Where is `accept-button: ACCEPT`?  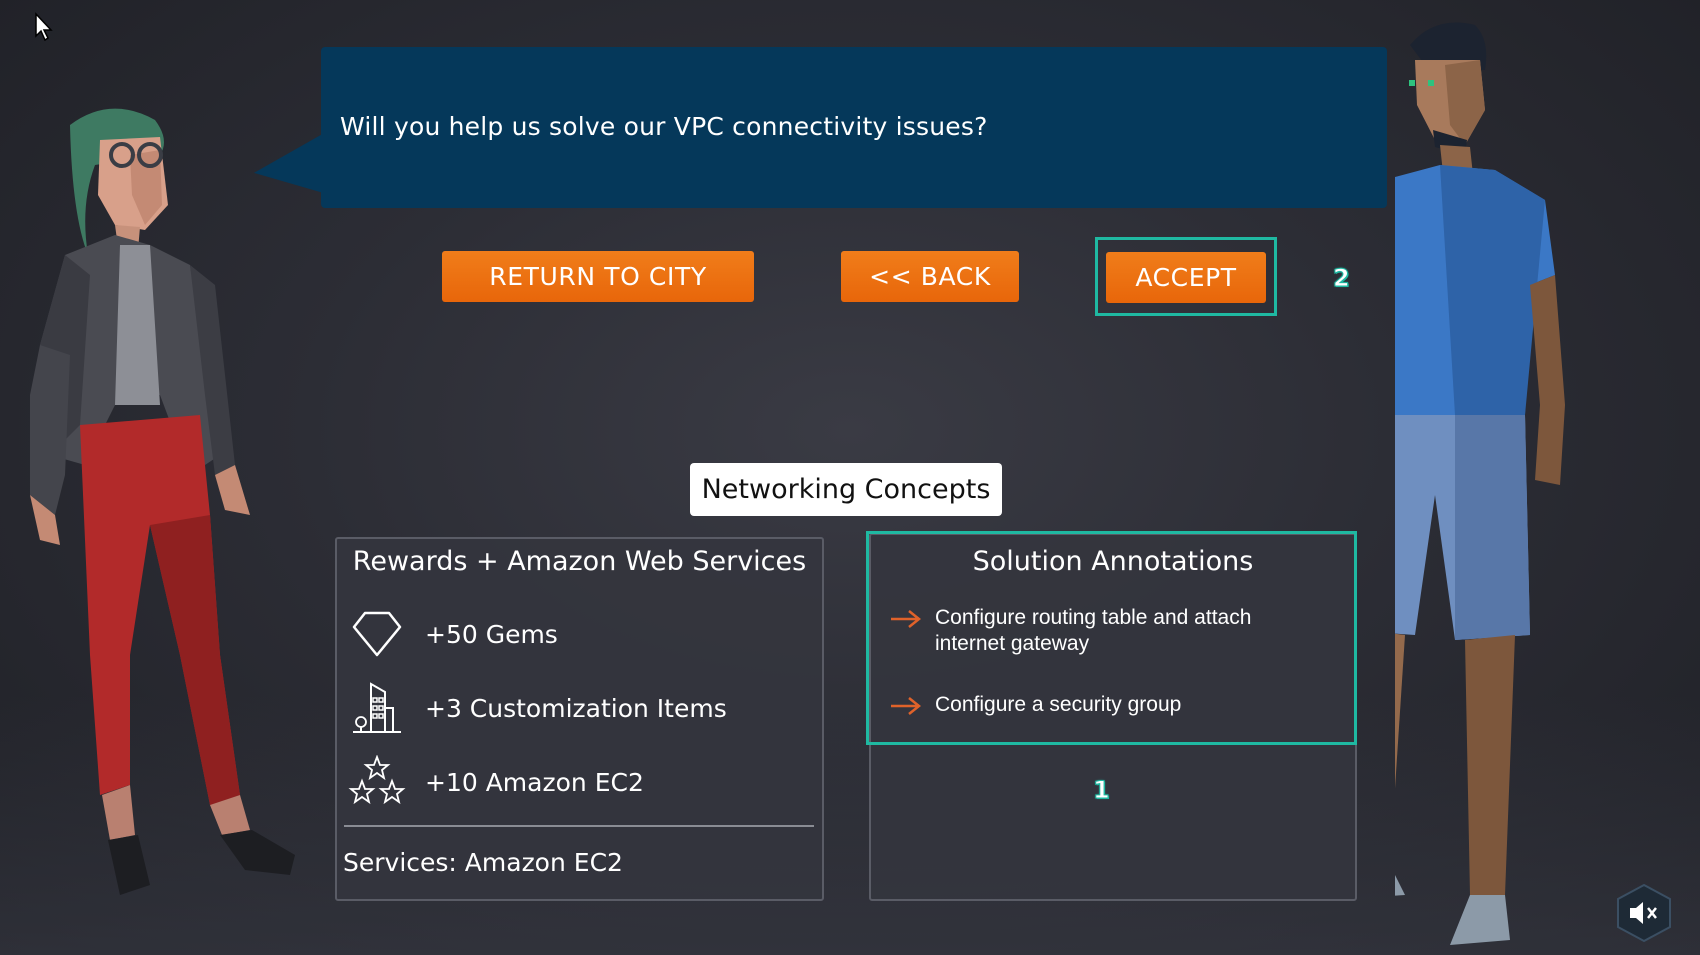 accept-button: ACCEPT is located at coordinates (1186, 277).